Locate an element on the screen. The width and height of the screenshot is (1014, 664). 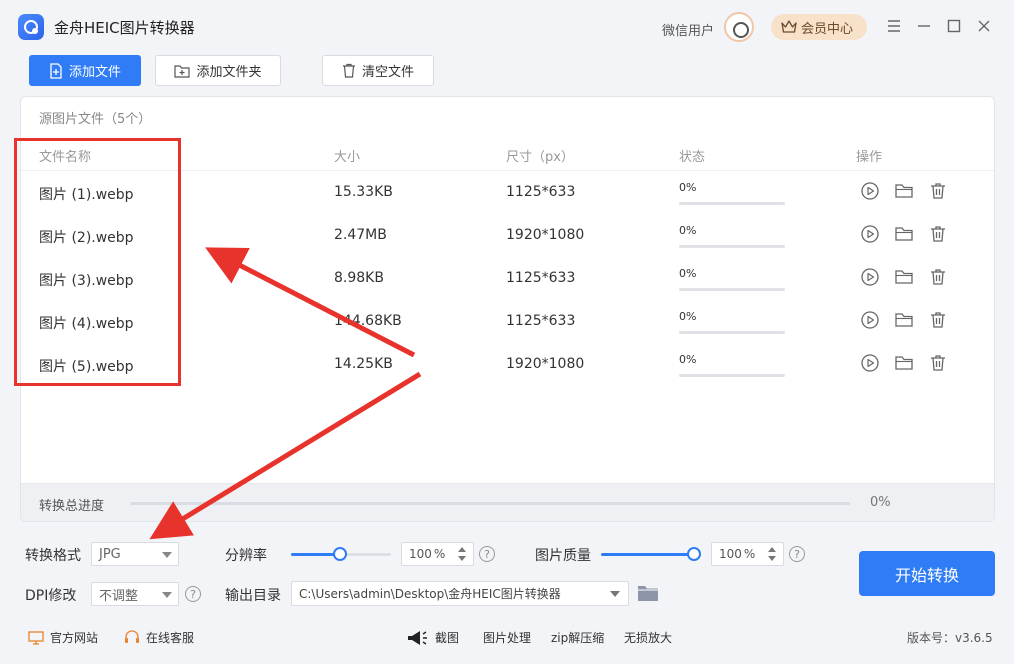
resolution-slider-fill is located at coordinates (315, 554).